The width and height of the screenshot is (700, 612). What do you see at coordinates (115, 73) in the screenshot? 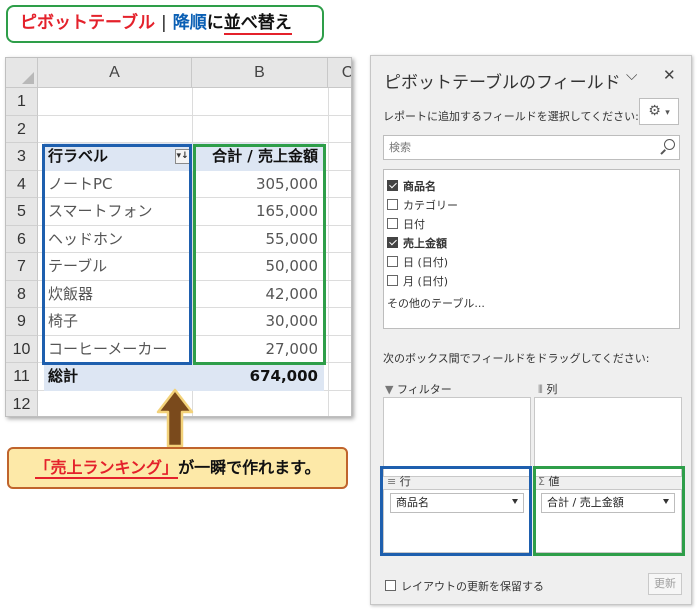
I see `column-header-a: A` at bounding box center [115, 73].